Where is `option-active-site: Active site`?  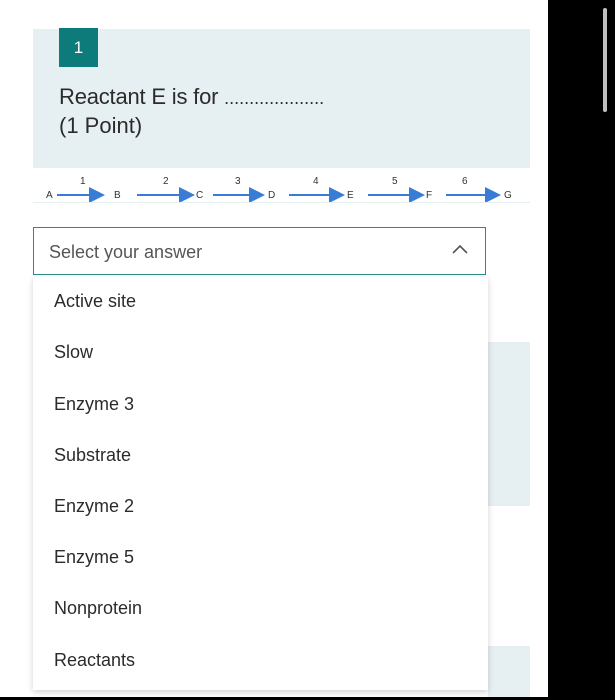 option-active-site: Active site is located at coordinates (95, 301).